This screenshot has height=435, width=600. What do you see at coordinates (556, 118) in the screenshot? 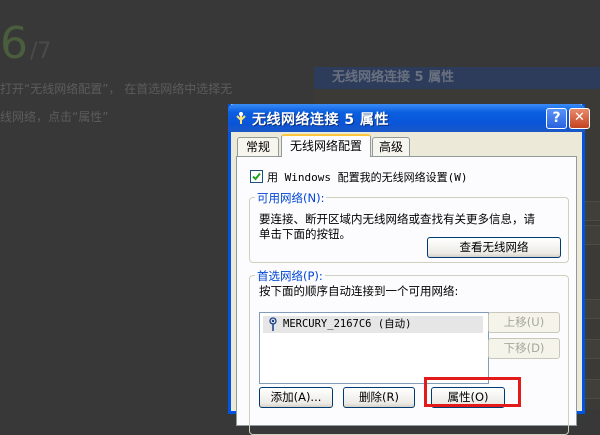
I see `help-button: ?` at bounding box center [556, 118].